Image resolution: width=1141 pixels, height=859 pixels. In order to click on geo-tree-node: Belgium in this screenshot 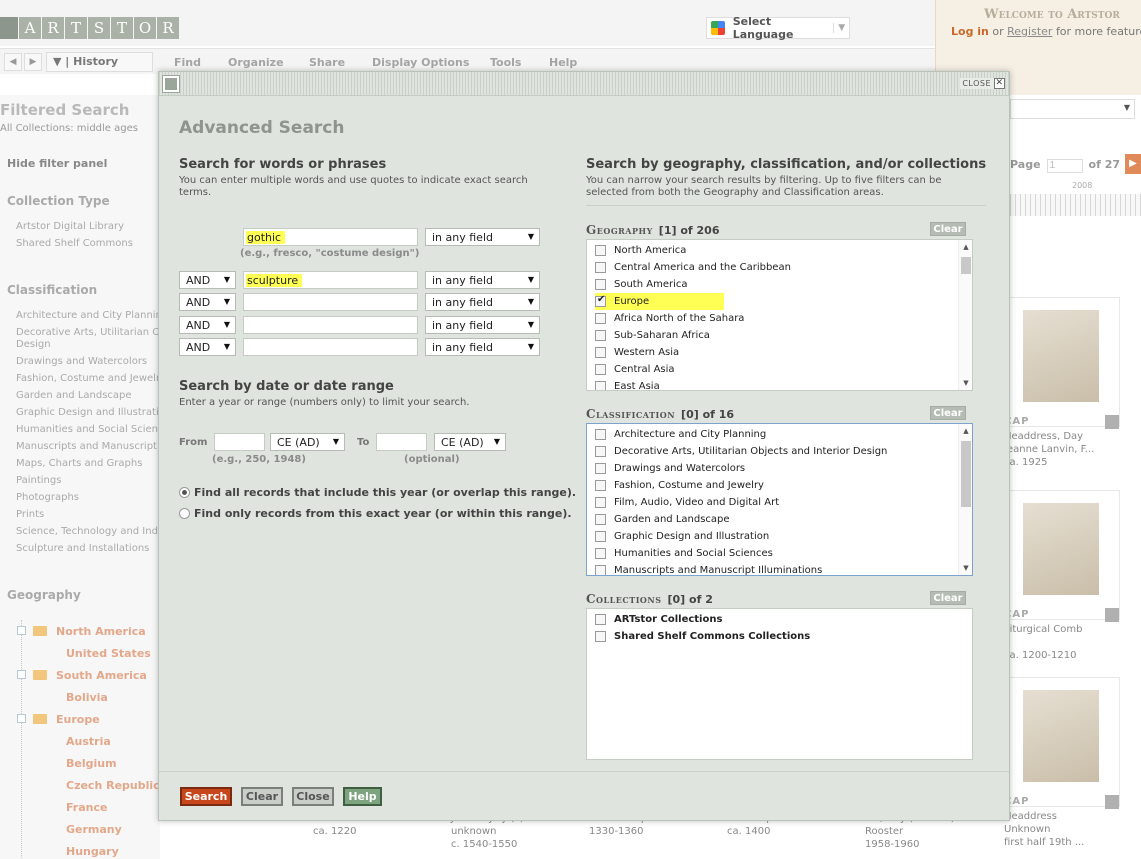, I will do `click(91, 763)`.